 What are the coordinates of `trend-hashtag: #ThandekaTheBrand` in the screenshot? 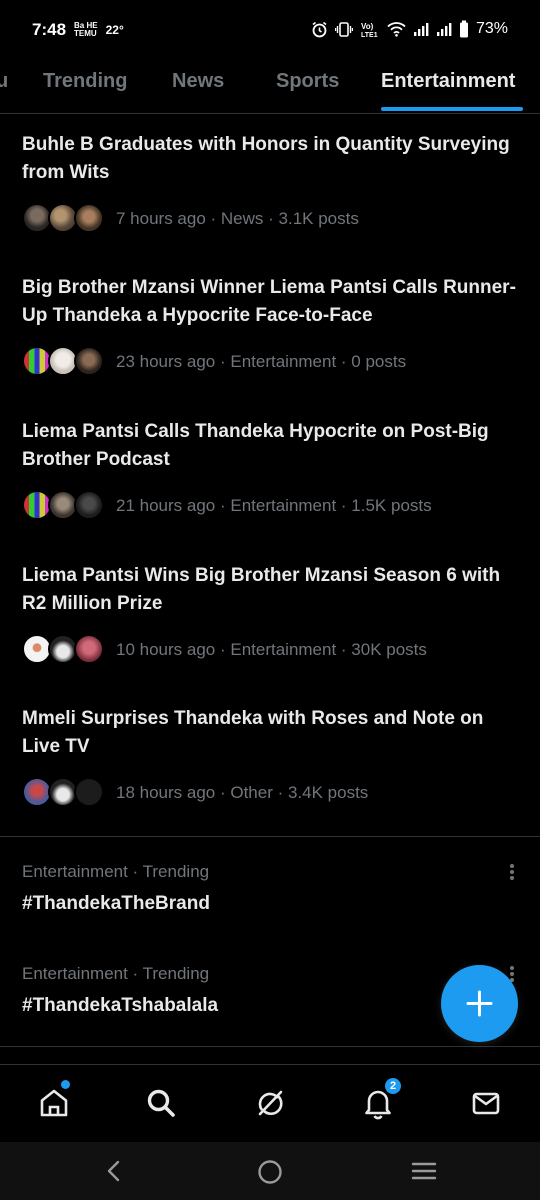 It's located at (116, 903).